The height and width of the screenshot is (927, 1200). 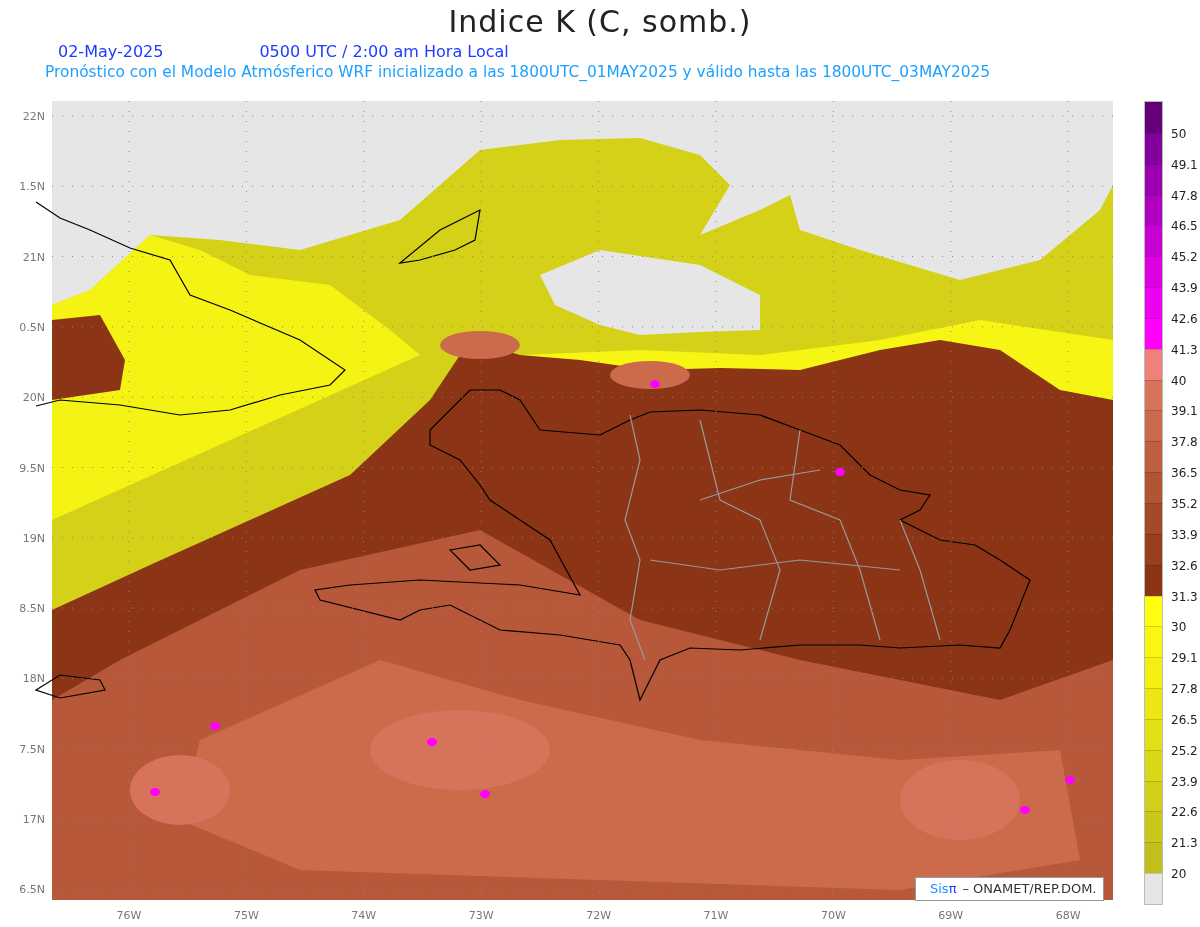 I want to click on latitude-label: 19N, so click(x=33, y=538).